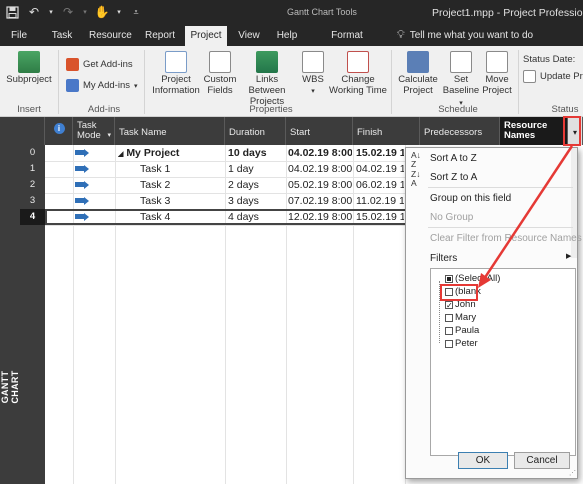 The height and width of the screenshot is (484, 583). I want to click on filter-option-paula: Paula, so click(462, 330).